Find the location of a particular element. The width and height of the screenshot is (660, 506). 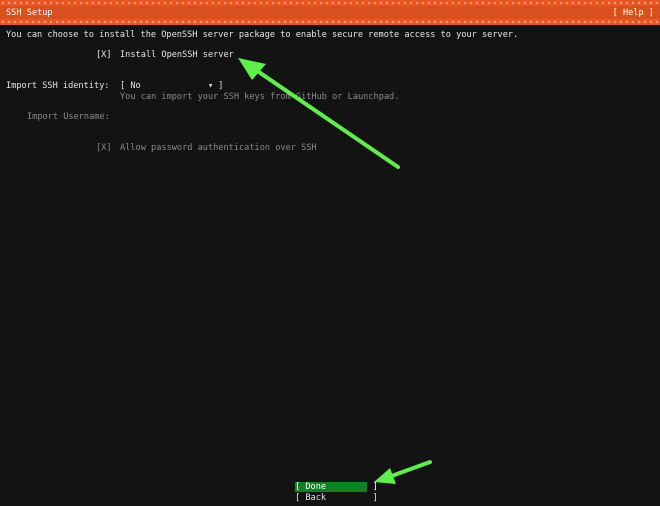

import-username-input is located at coordinates (220, 117).